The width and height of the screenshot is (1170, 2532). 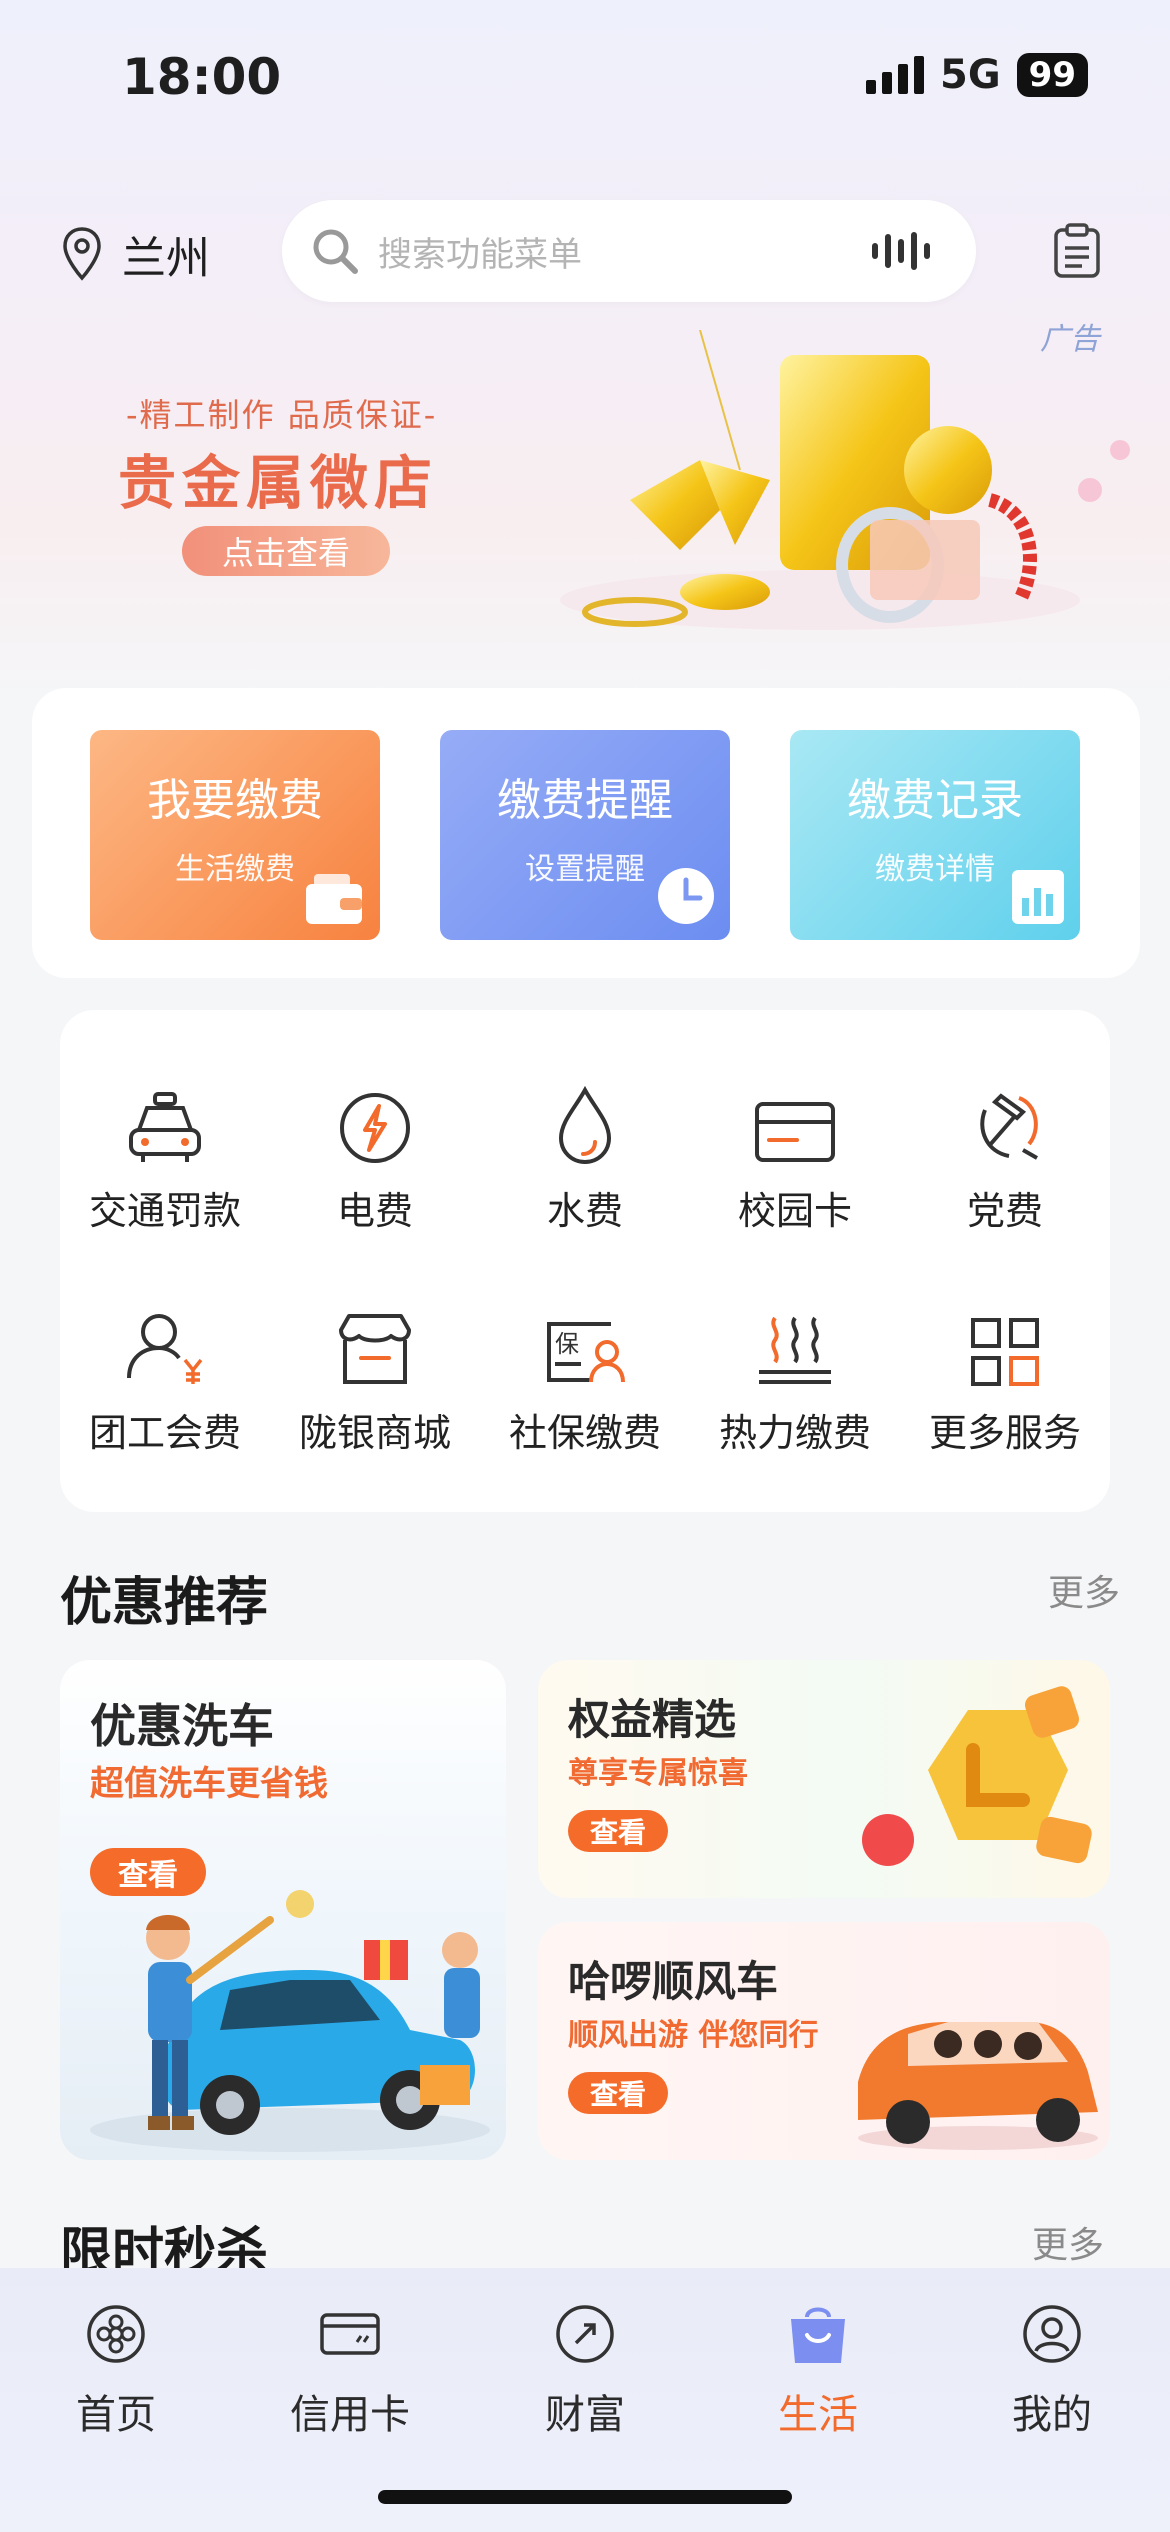 What do you see at coordinates (658, 1773) in the screenshot?
I see `promo-subtitle: 尊享专属惊喜` at bounding box center [658, 1773].